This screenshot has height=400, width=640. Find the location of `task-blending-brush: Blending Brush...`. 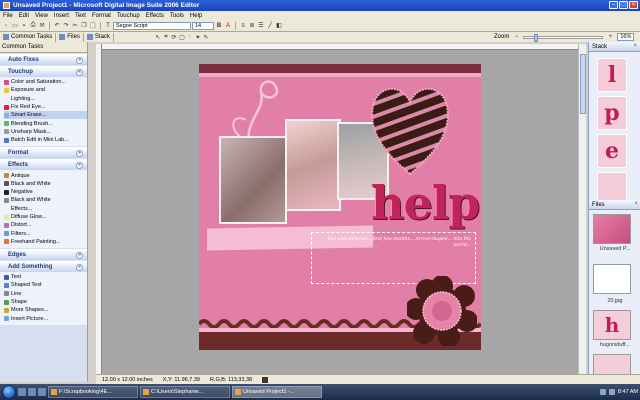

task-blending-brush: Blending Brush... is located at coordinates (45, 123).